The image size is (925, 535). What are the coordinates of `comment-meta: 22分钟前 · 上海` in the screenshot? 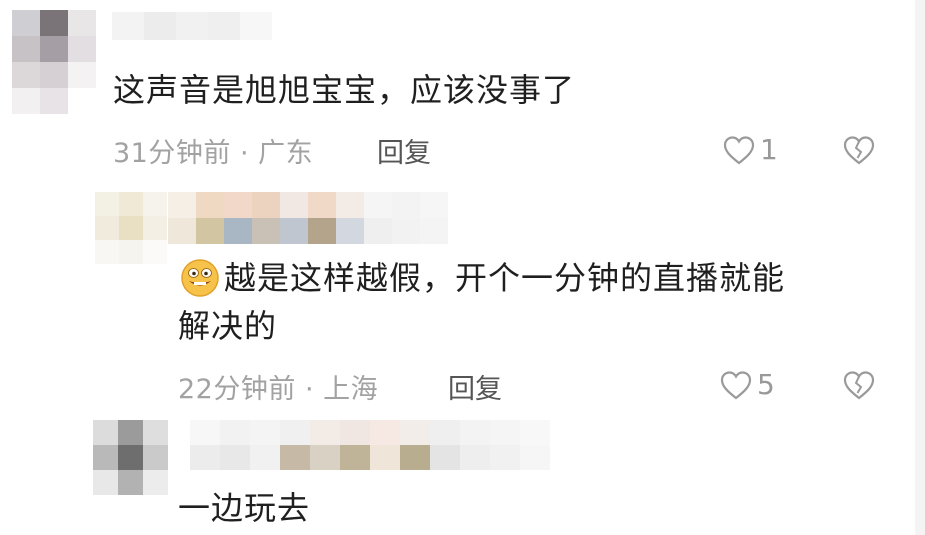 It's located at (278, 386).